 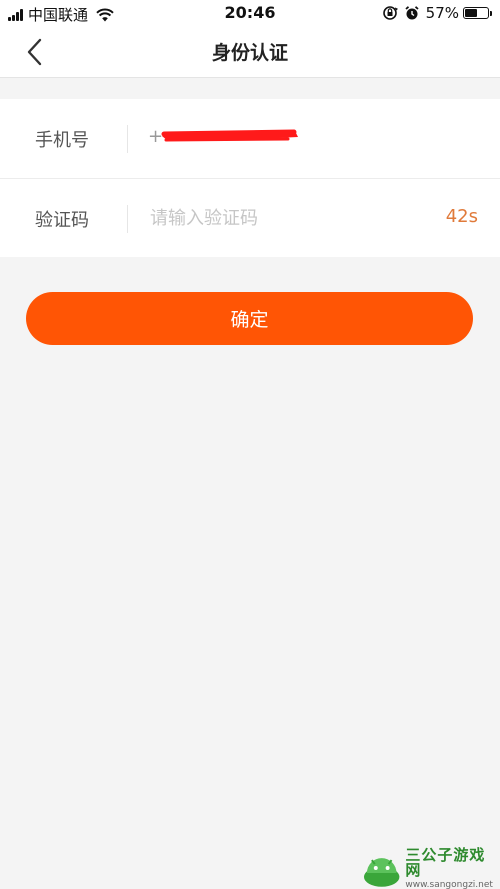 What do you see at coordinates (381, 872) in the screenshot?
I see `android-logo-icon` at bounding box center [381, 872].